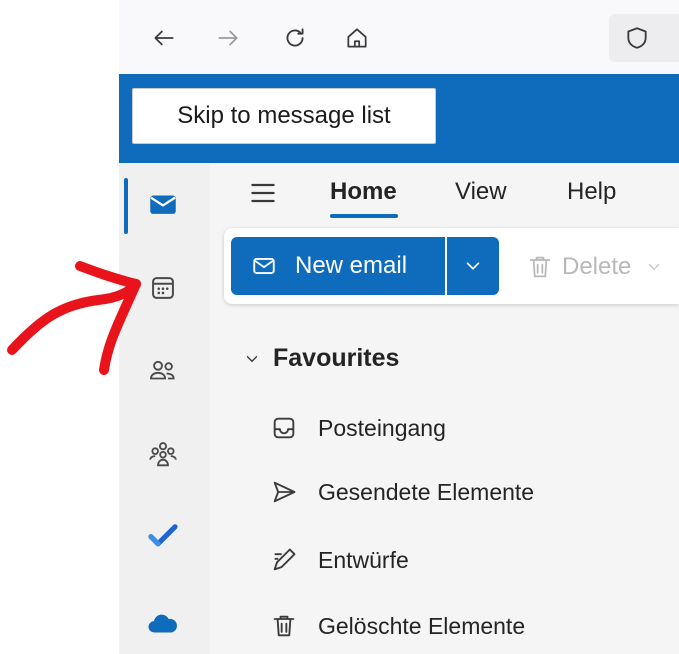  Describe the element at coordinates (357, 38) in the screenshot. I see `home-icon` at that location.